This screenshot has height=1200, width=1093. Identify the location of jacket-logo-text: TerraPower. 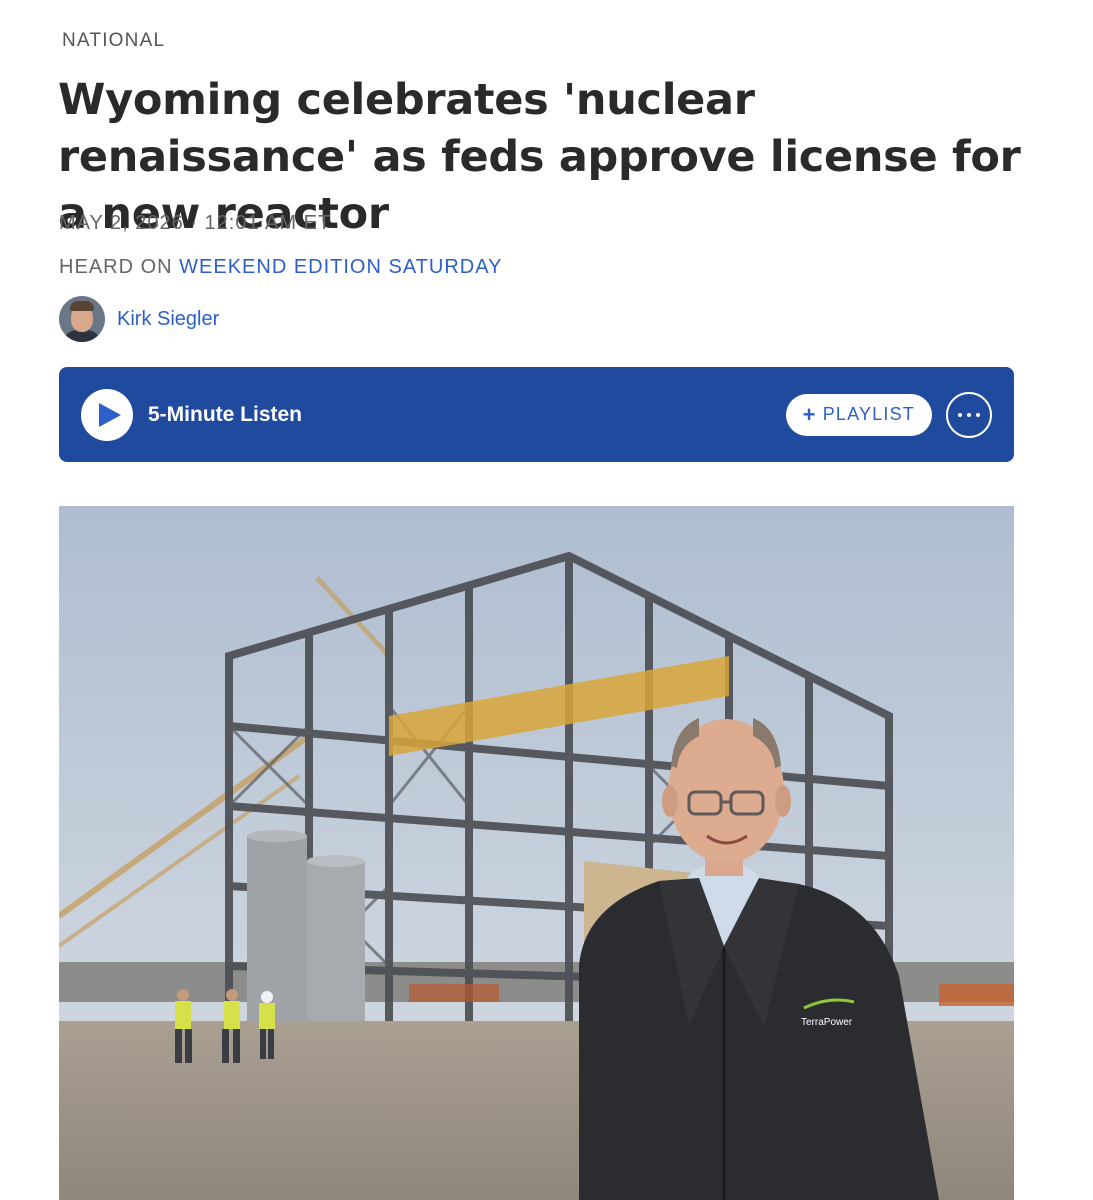
(827, 1022).